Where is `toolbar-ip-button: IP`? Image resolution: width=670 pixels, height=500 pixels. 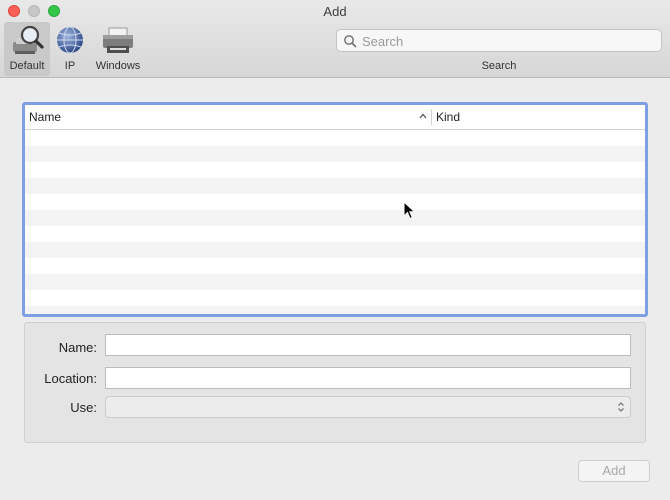
toolbar-ip-button: IP is located at coordinates (70, 49).